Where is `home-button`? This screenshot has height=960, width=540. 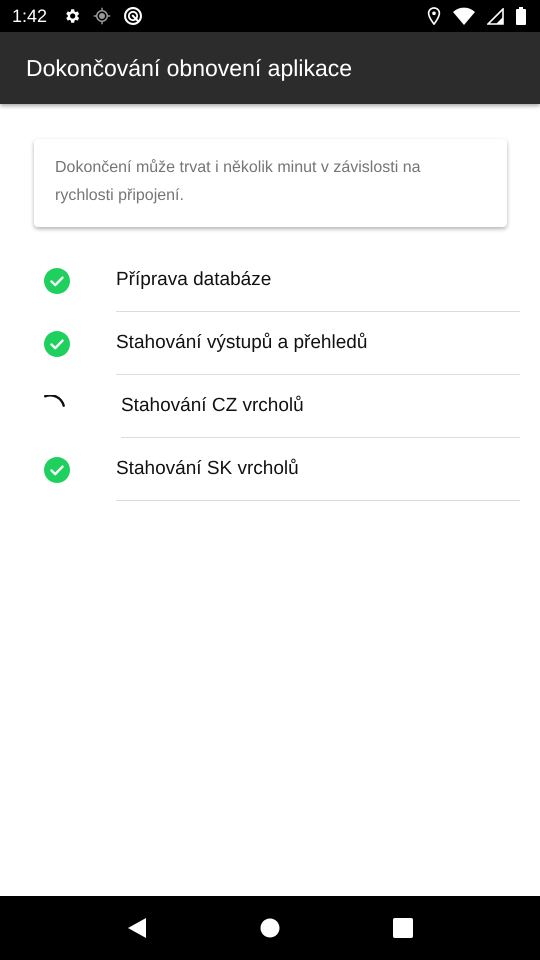 home-button is located at coordinates (270, 928).